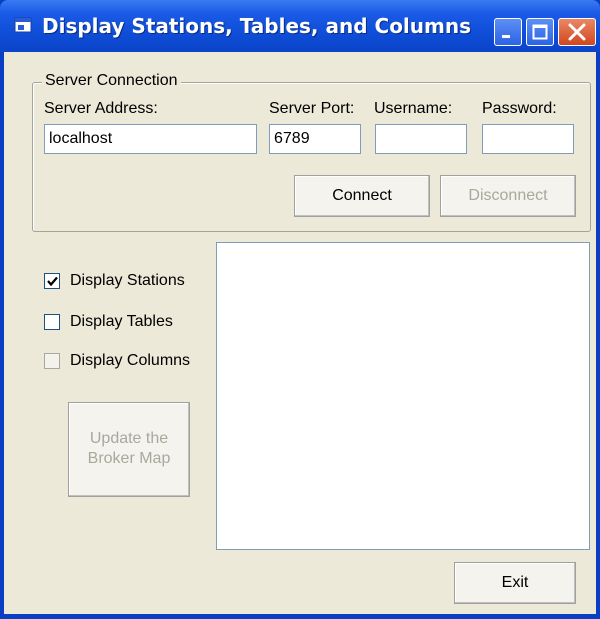 Image resolution: width=600 pixels, height=619 pixels. What do you see at coordinates (413, 108) in the screenshot?
I see `username-label: Username:` at bounding box center [413, 108].